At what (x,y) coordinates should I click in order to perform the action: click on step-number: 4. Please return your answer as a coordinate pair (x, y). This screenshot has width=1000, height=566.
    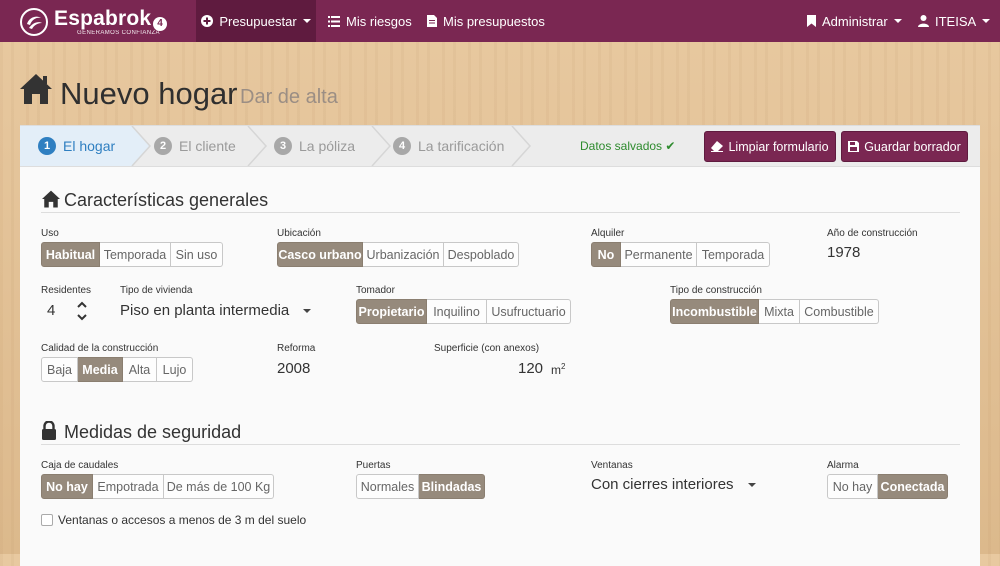
    Looking at the image, I should click on (402, 146).